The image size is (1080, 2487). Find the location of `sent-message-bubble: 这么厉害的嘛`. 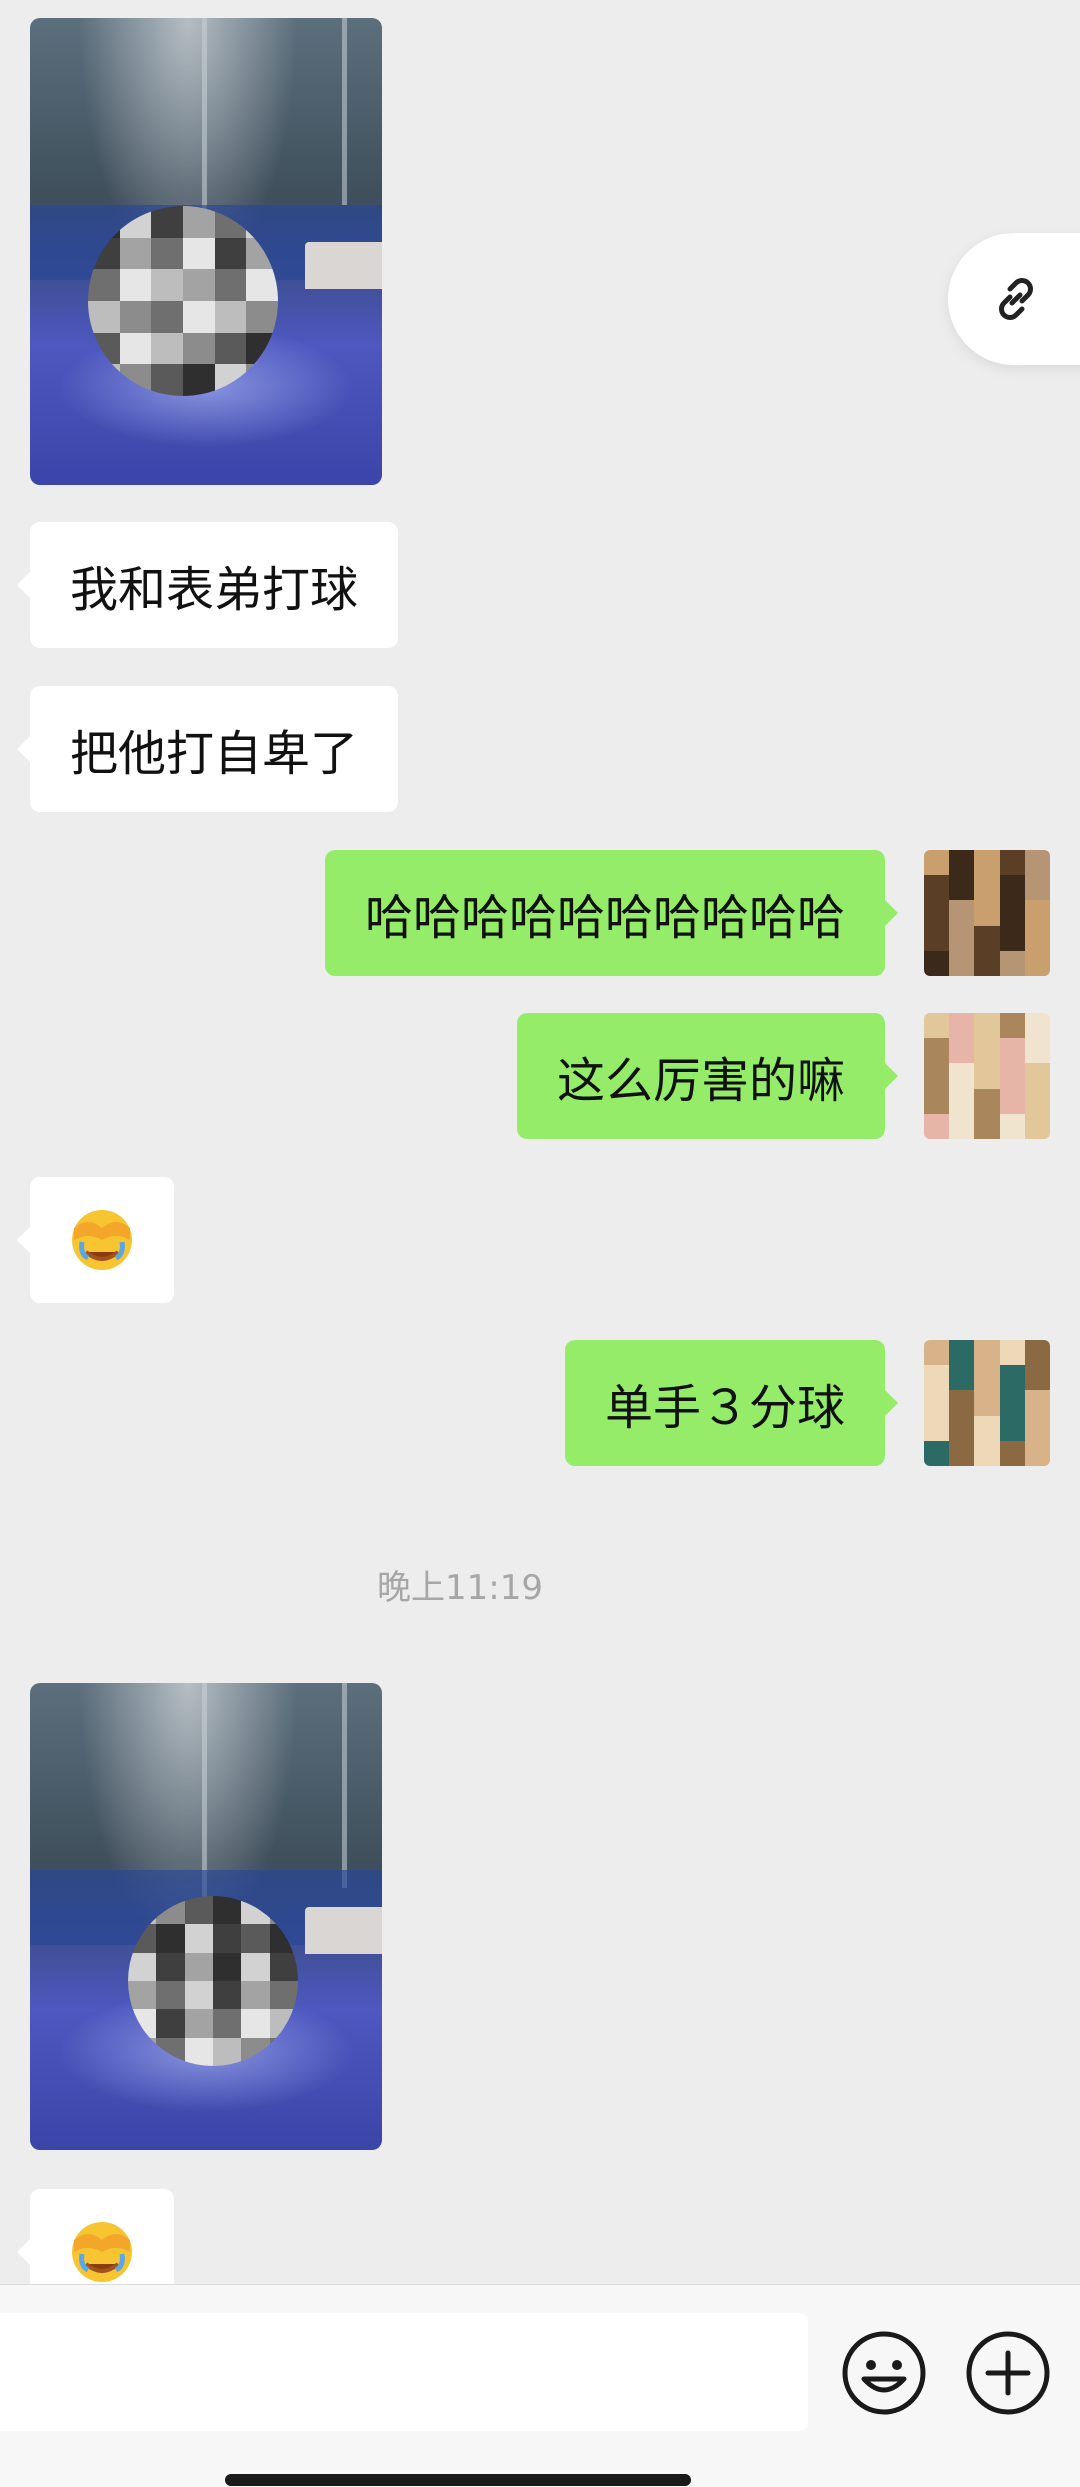

sent-message-bubble: 这么厉害的嘛 is located at coordinates (707, 1076).